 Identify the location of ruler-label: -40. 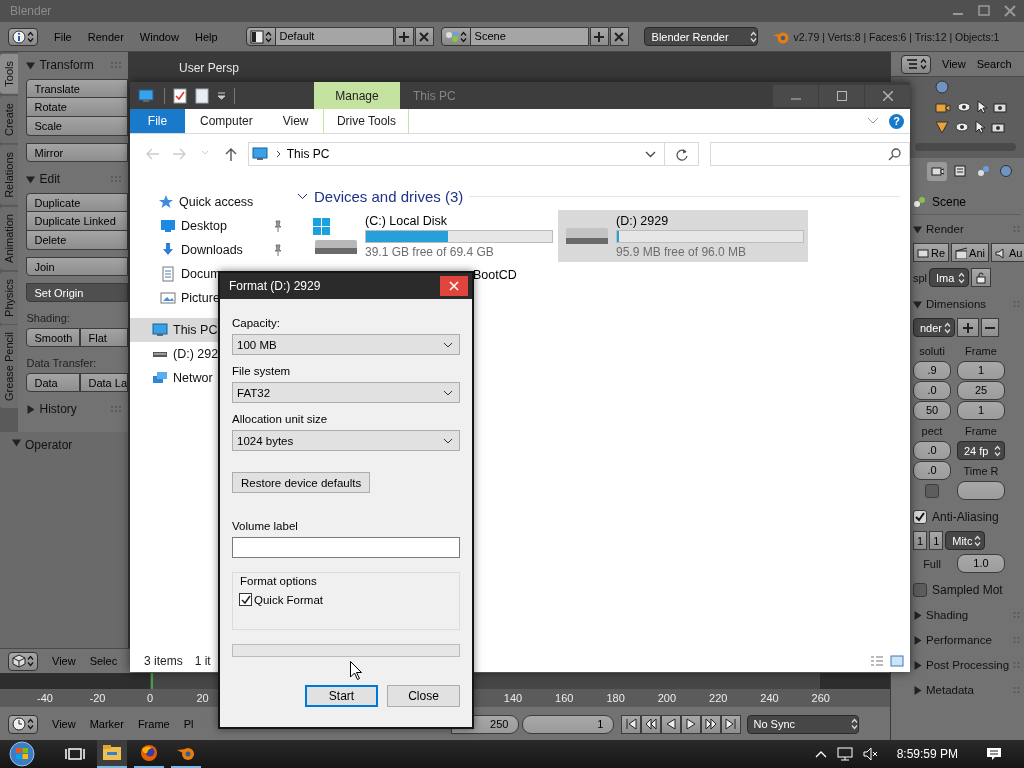
(45, 698).